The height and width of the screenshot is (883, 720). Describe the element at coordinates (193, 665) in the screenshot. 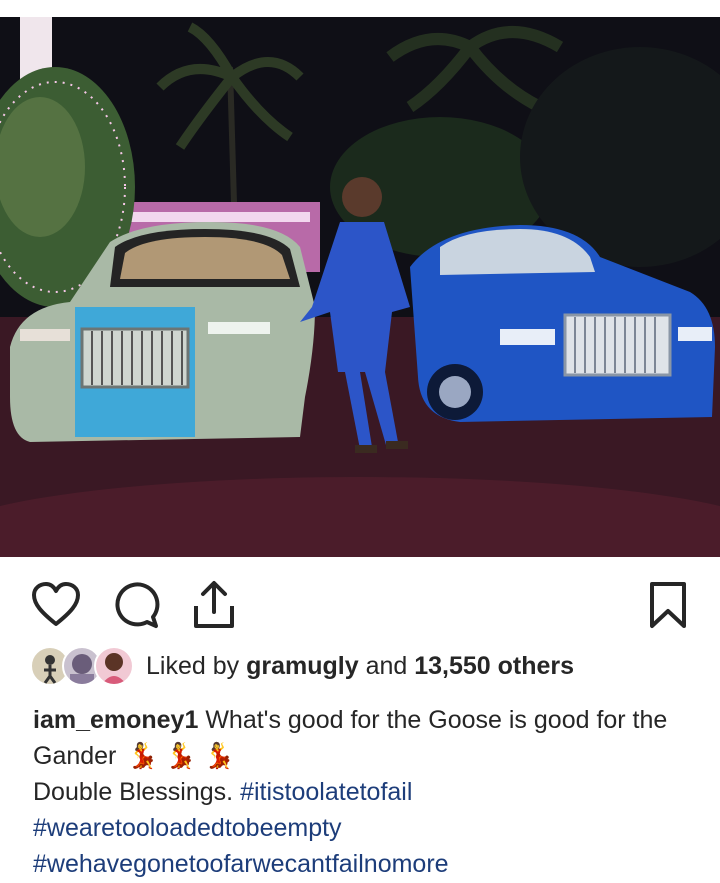

I see `liked-by-prefix: Liked by` at that location.